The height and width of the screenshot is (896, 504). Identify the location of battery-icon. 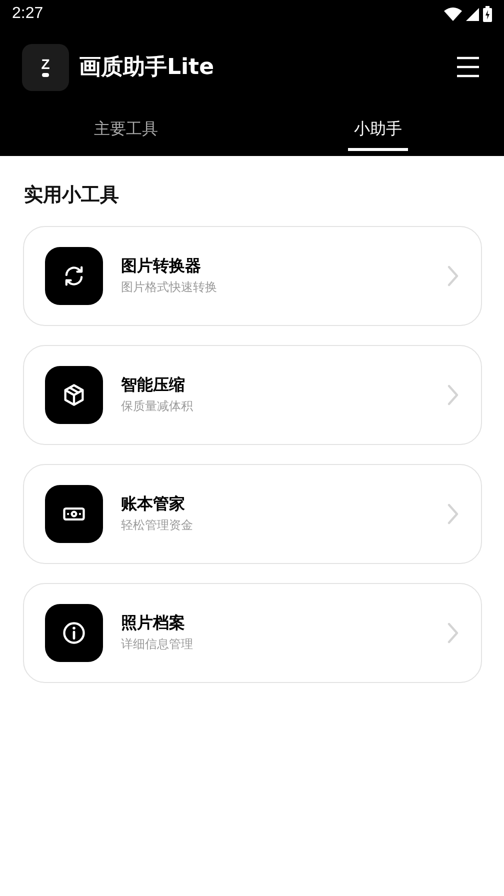
(487, 14).